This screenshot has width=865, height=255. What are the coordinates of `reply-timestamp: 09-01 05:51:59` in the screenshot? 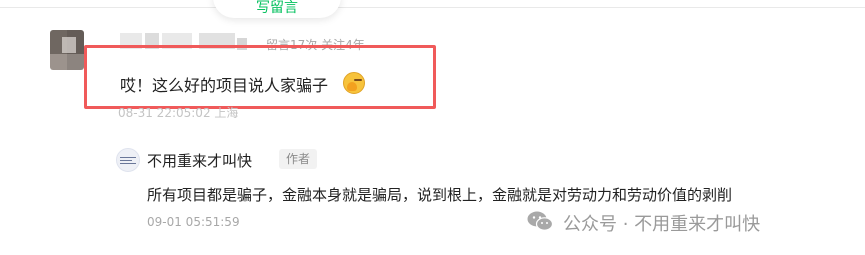 It's located at (193, 222).